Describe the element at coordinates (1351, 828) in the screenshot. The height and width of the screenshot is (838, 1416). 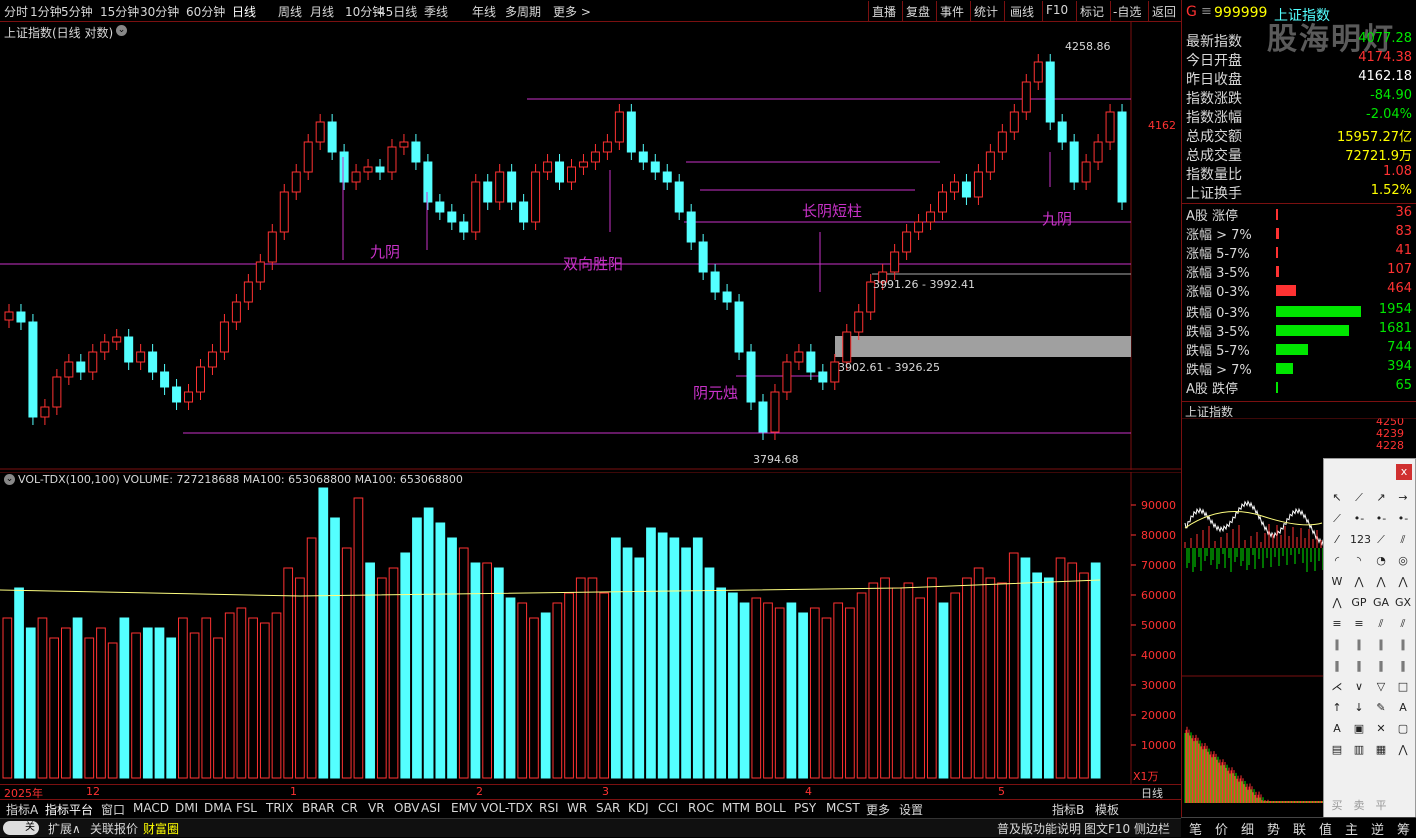
I see `footer-tab-6: 主` at that location.